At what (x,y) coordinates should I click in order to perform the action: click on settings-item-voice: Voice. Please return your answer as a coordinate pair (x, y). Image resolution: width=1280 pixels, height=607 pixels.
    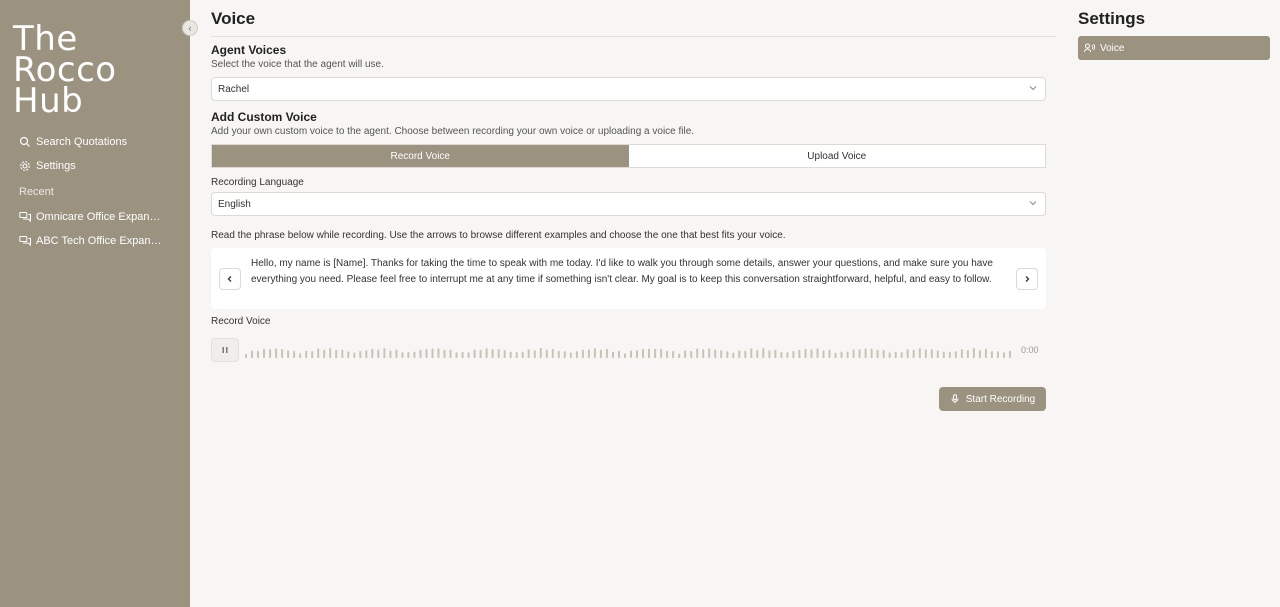
    Looking at the image, I should click on (1174, 48).